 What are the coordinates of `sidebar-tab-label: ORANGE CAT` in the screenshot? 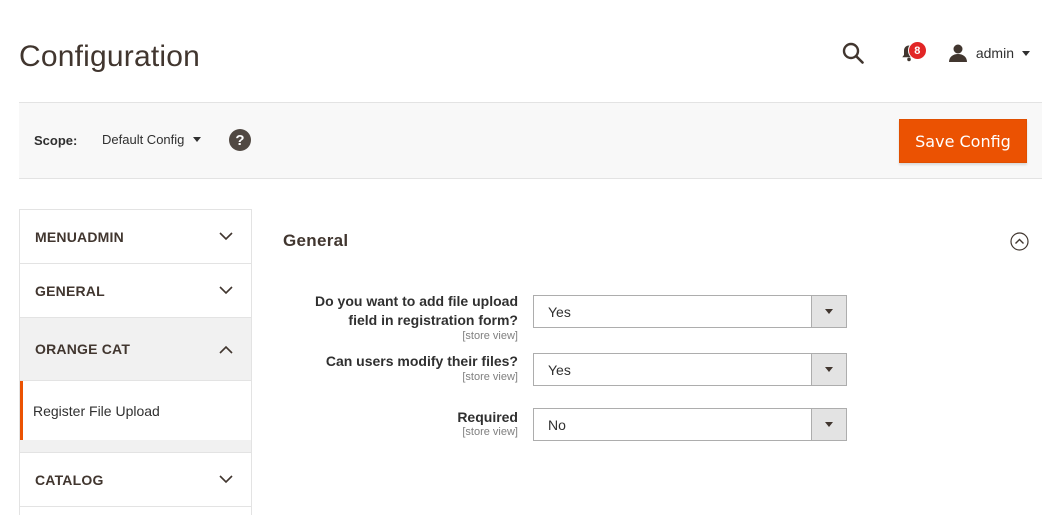 It's located at (83, 349).